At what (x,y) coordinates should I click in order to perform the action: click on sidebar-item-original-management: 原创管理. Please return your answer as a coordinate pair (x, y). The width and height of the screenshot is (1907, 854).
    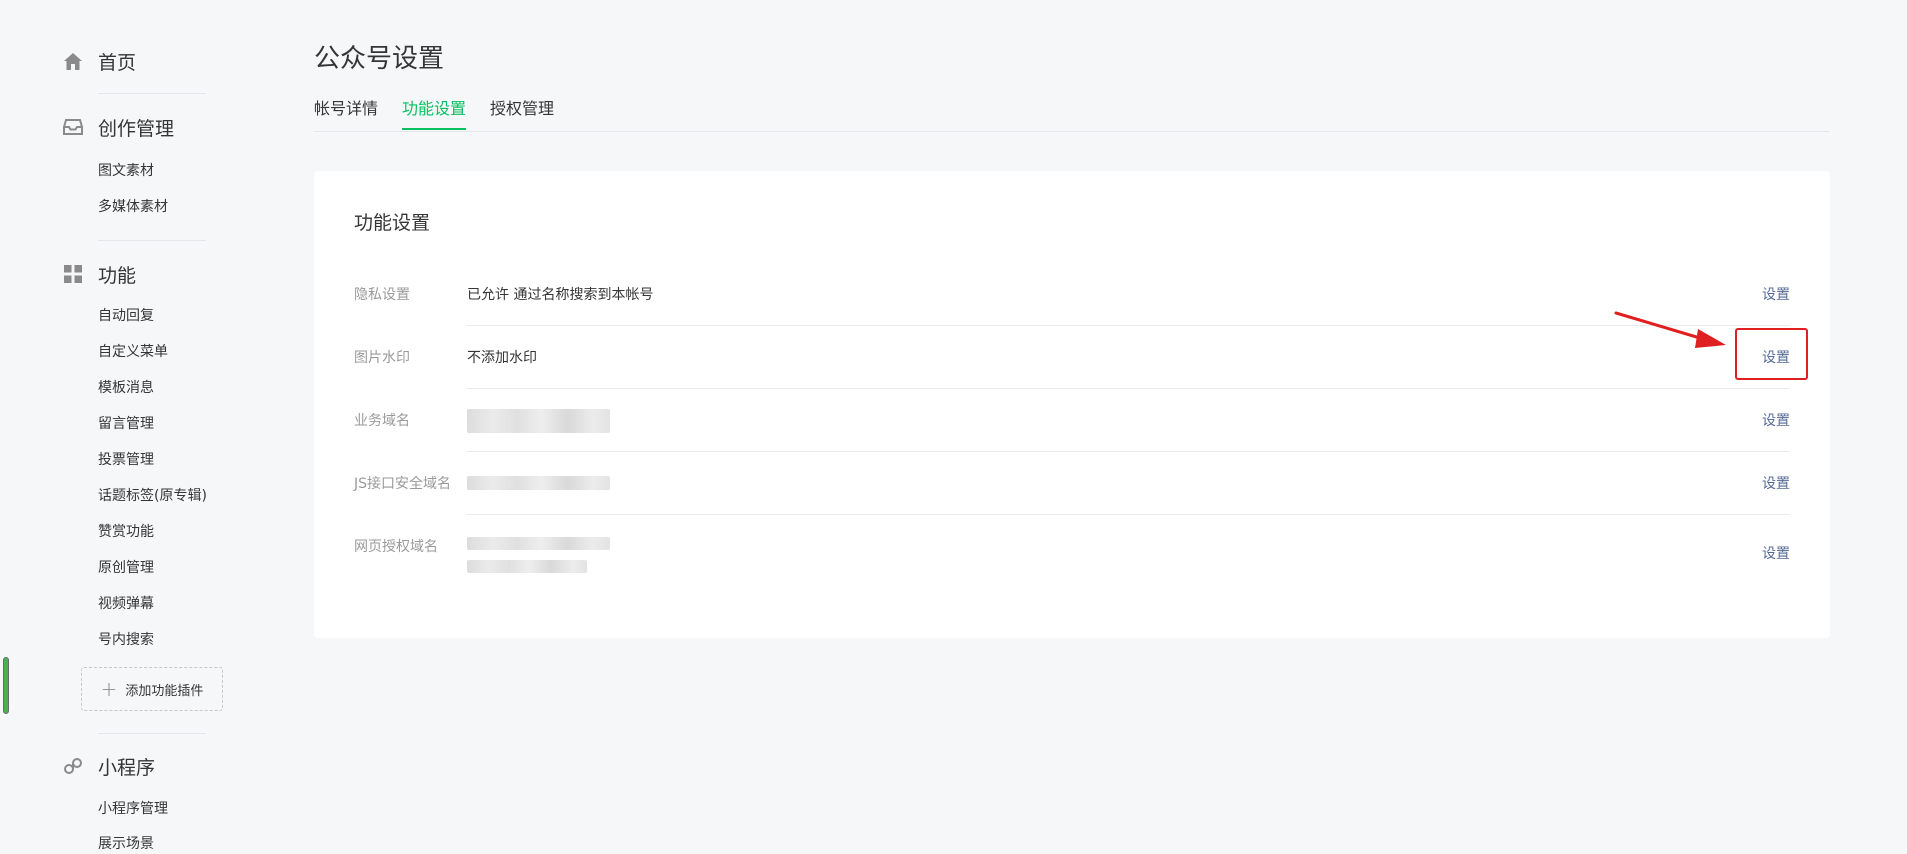
    Looking at the image, I should click on (126, 568).